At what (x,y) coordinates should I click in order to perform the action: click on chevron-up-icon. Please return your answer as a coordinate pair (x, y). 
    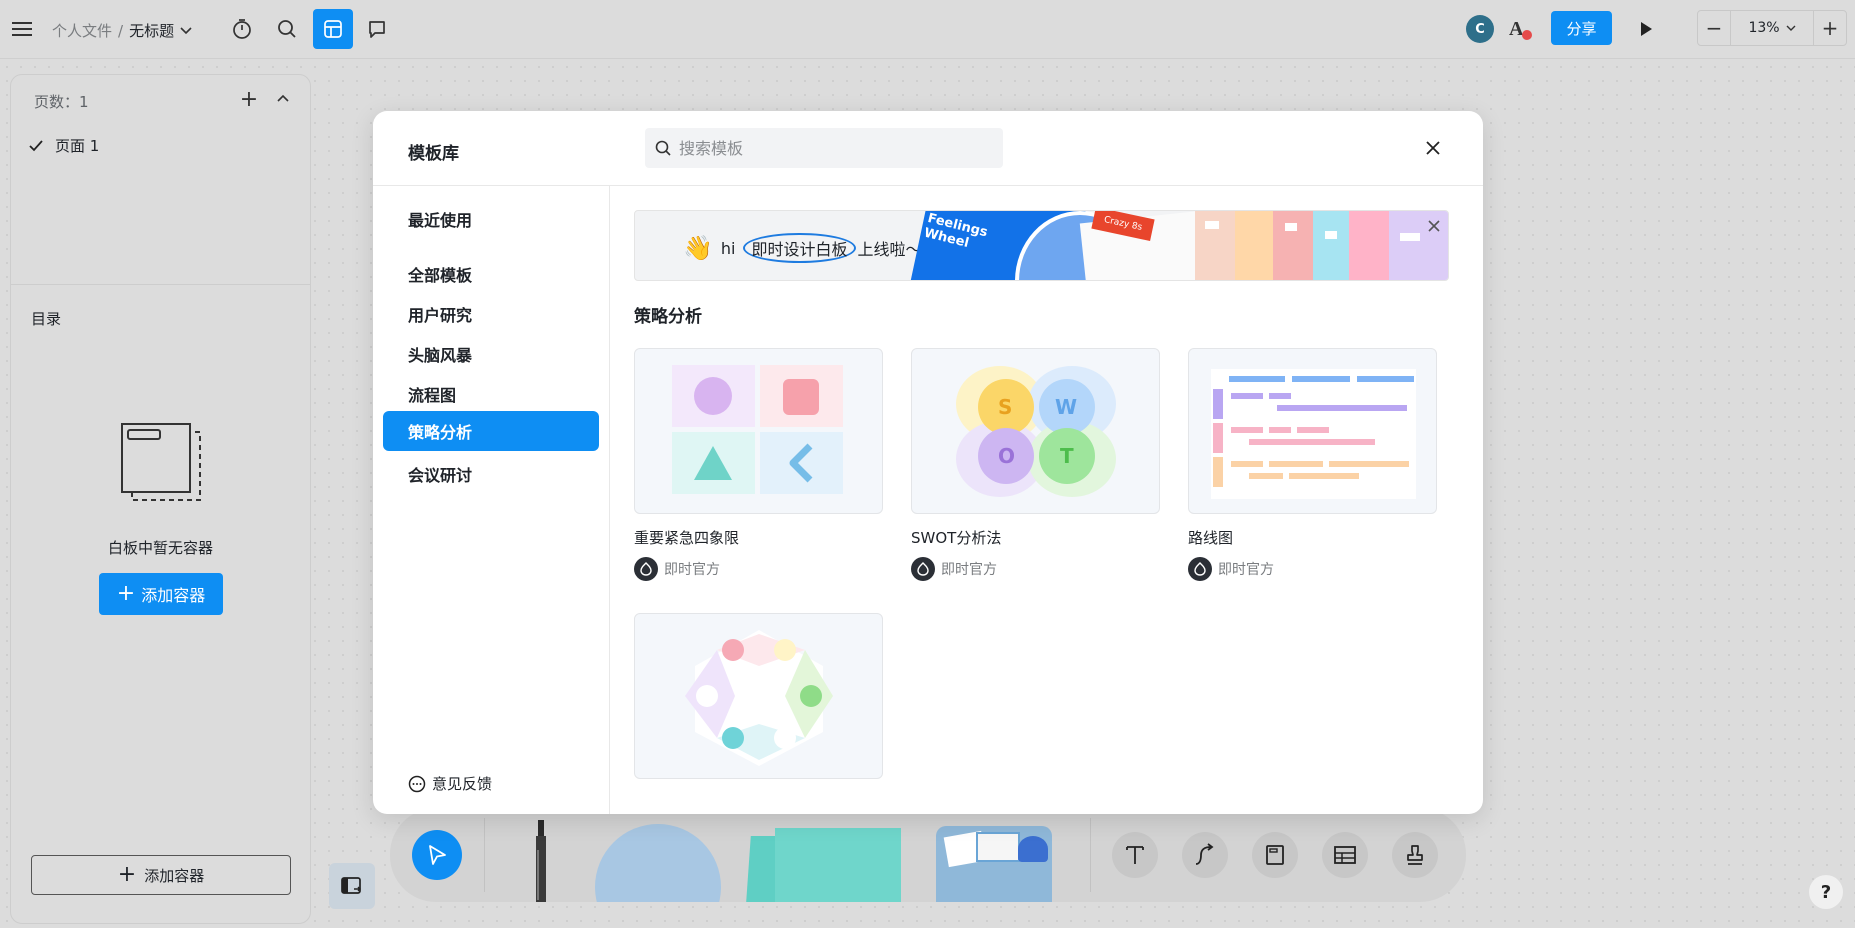
    Looking at the image, I should click on (283, 99).